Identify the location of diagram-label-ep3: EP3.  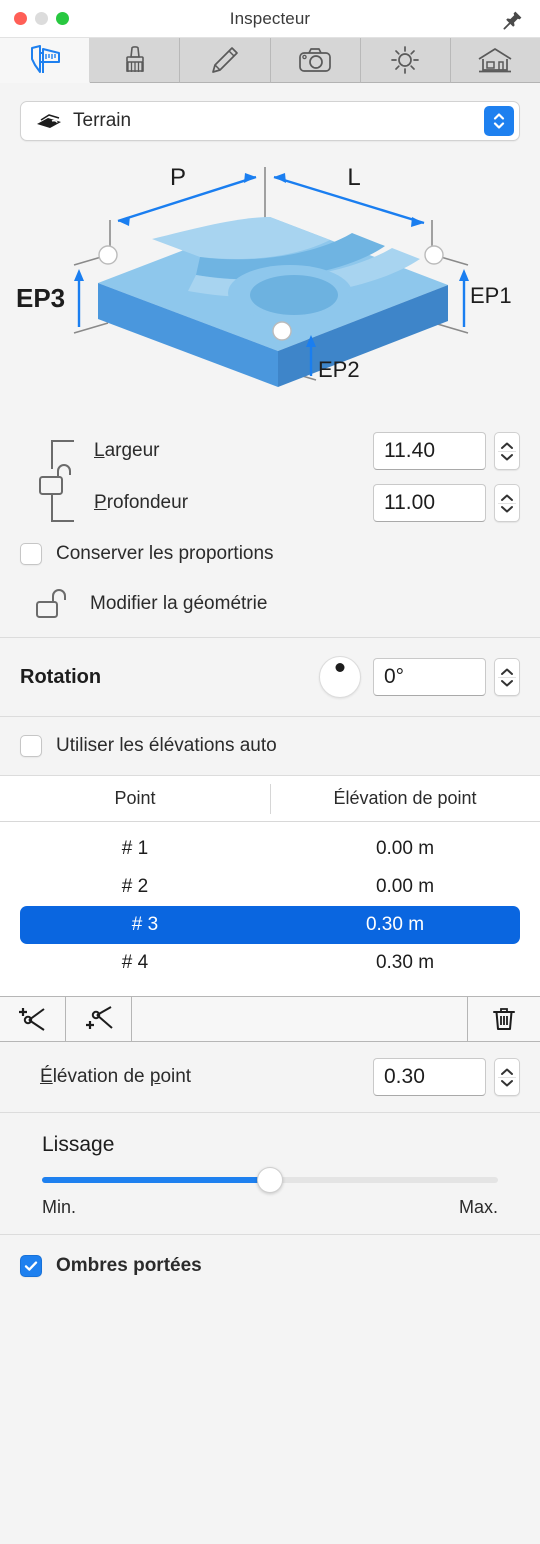
(40, 298).